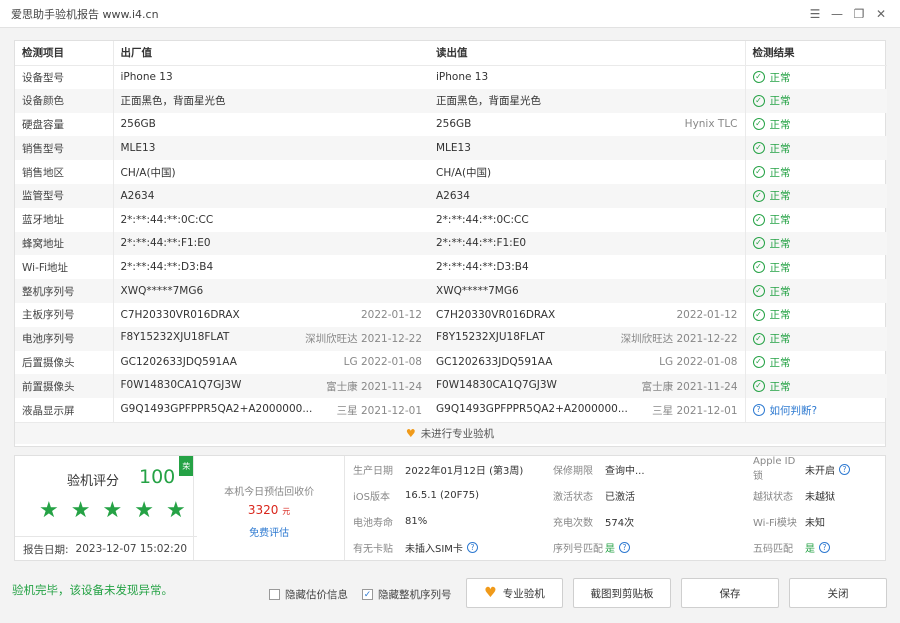 This screenshot has width=900, height=623. Describe the element at coordinates (382, 362) in the screenshot. I see `row-factory-note: LG 2022-01-08` at that location.